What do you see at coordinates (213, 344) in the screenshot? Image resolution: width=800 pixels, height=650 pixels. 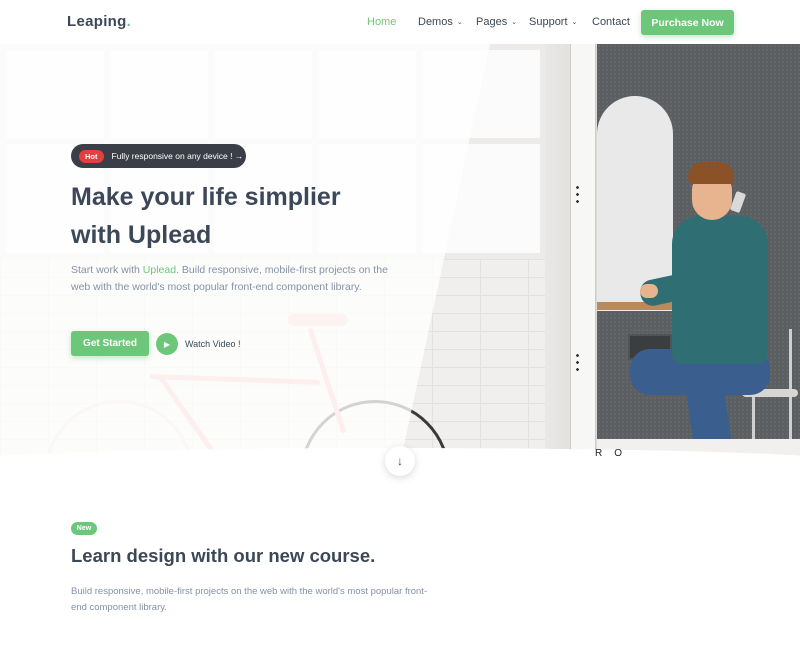 I see `watch-video-label: Watch Video !` at bounding box center [213, 344].